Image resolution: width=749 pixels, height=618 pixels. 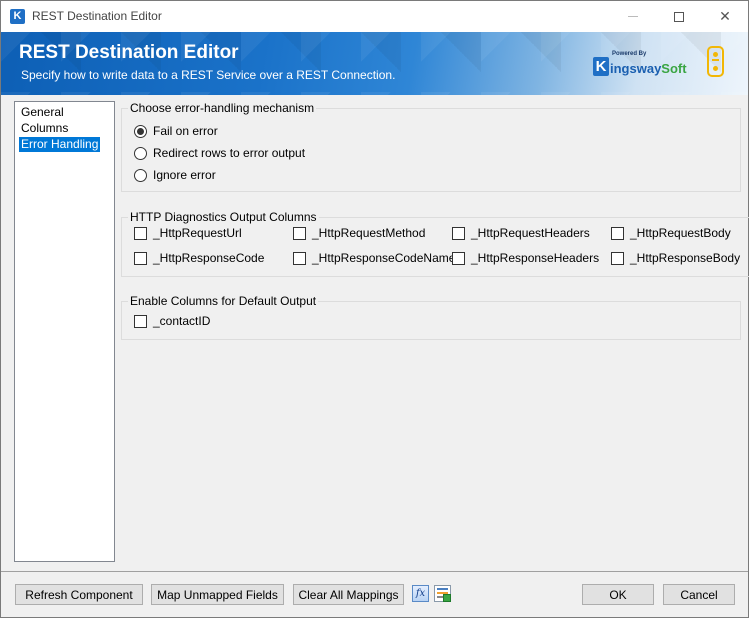 What do you see at coordinates (79, 594) in the screenshot?
I see `refresh-component-button: Refresh Component` at bounding box center [79, 594].